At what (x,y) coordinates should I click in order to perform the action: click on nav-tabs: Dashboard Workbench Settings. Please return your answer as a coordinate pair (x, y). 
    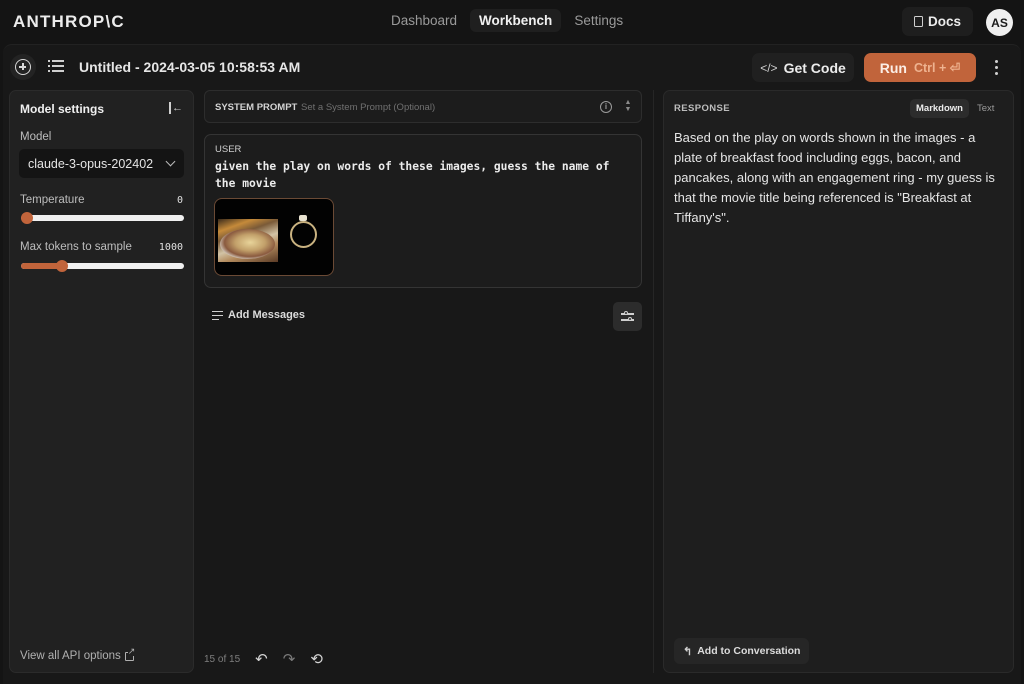
    Looking at the image, I should click on (507, 20).